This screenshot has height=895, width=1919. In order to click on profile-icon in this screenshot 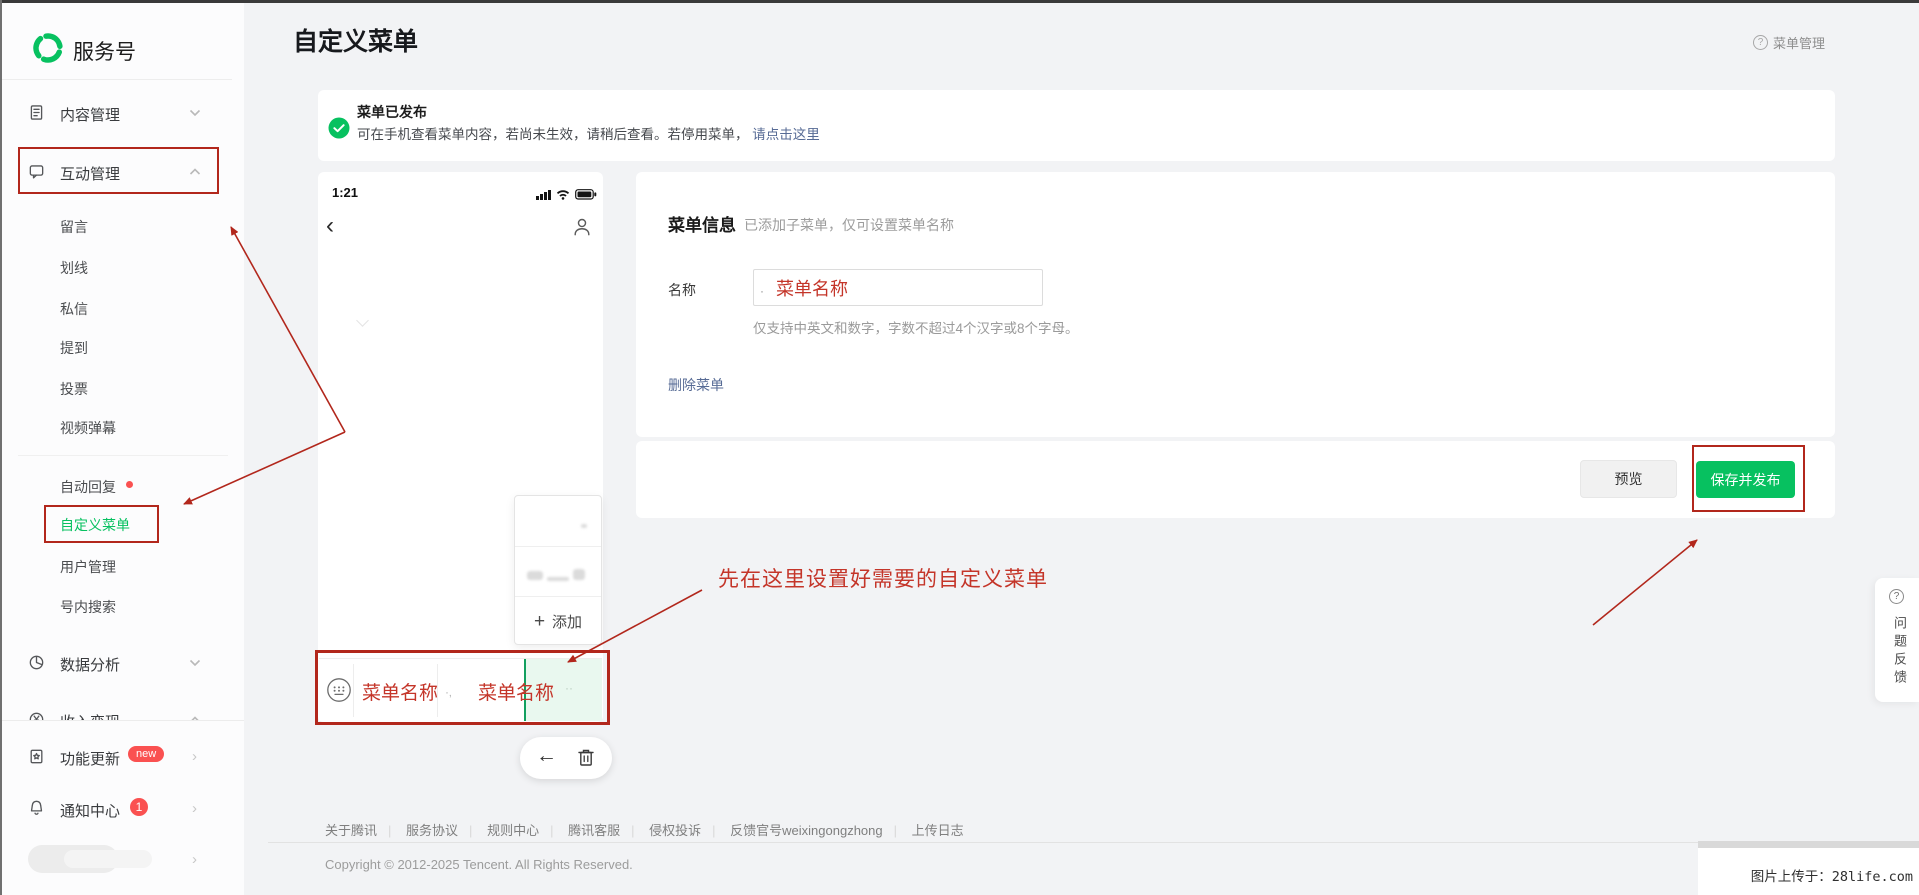, I will do `click(582, 227)`.